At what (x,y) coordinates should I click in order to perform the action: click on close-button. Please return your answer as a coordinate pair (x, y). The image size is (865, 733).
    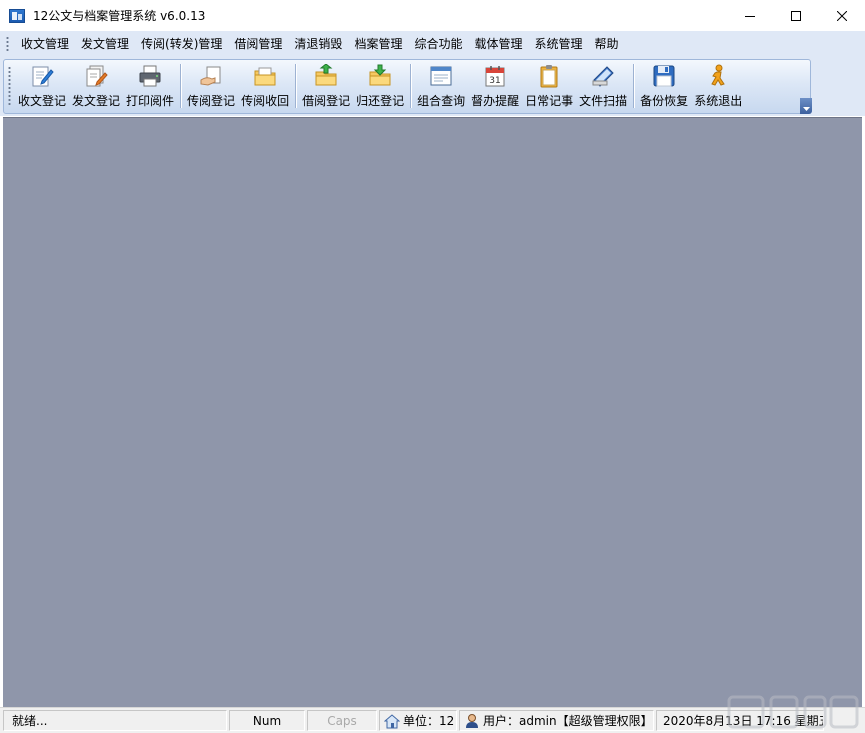
    Looking at the image, I should click on (842, 15).